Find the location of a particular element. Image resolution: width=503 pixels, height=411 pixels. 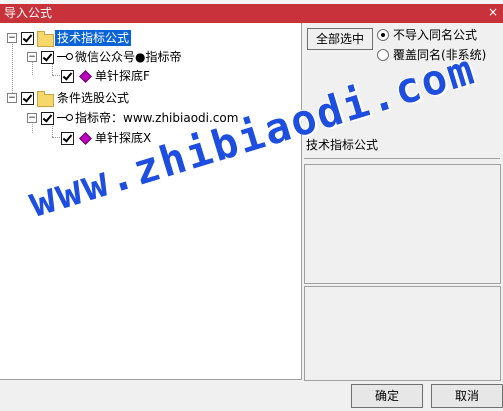

close-button: × is located at coordinates (493, 12).